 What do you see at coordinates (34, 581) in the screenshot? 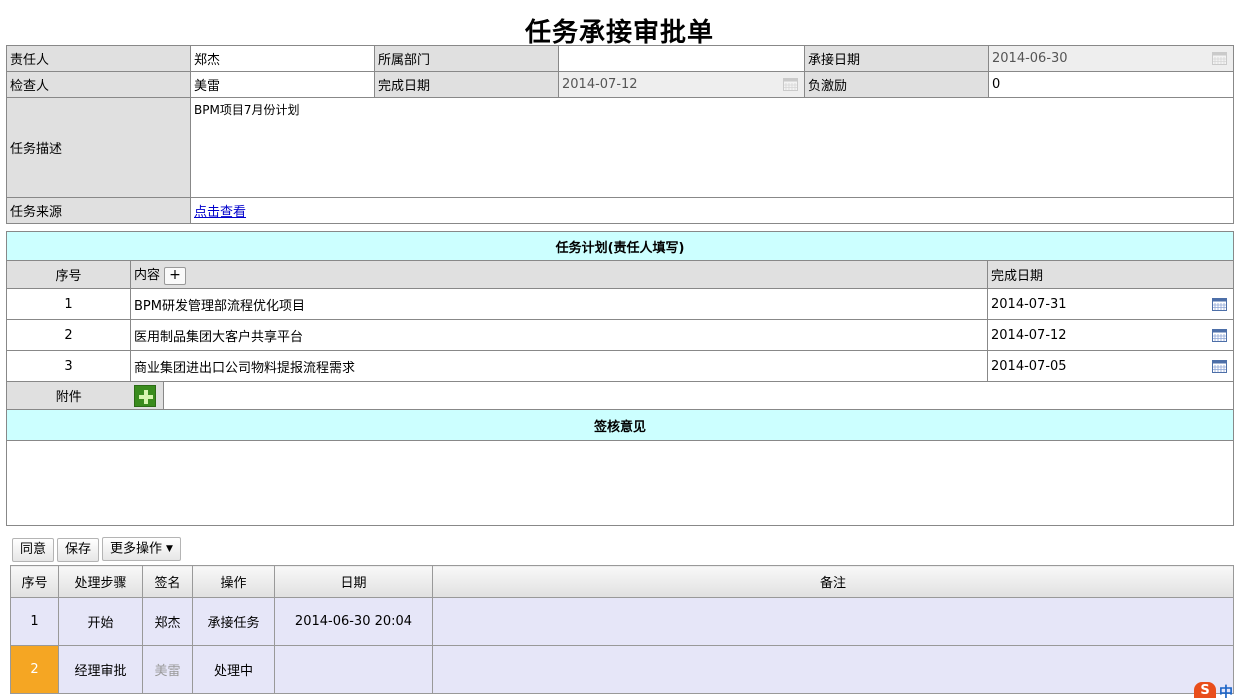
I see `flow-col-seq: 序号` at bounding box center [34, 581].